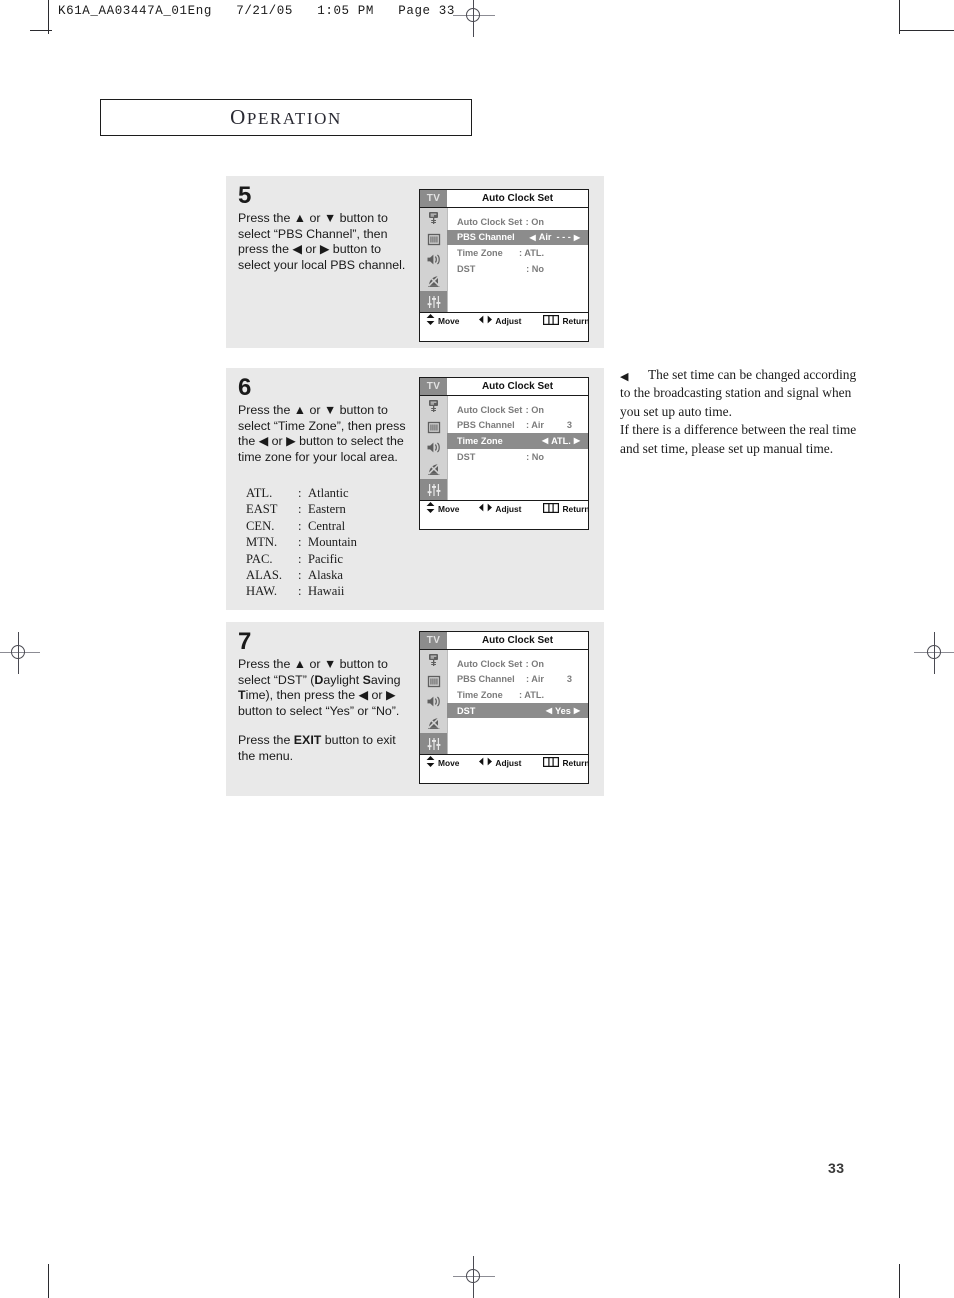  Describe the element at coordinates (262, 591) in the screenshot. I see `timezone-abbr: HAW.` at that location.